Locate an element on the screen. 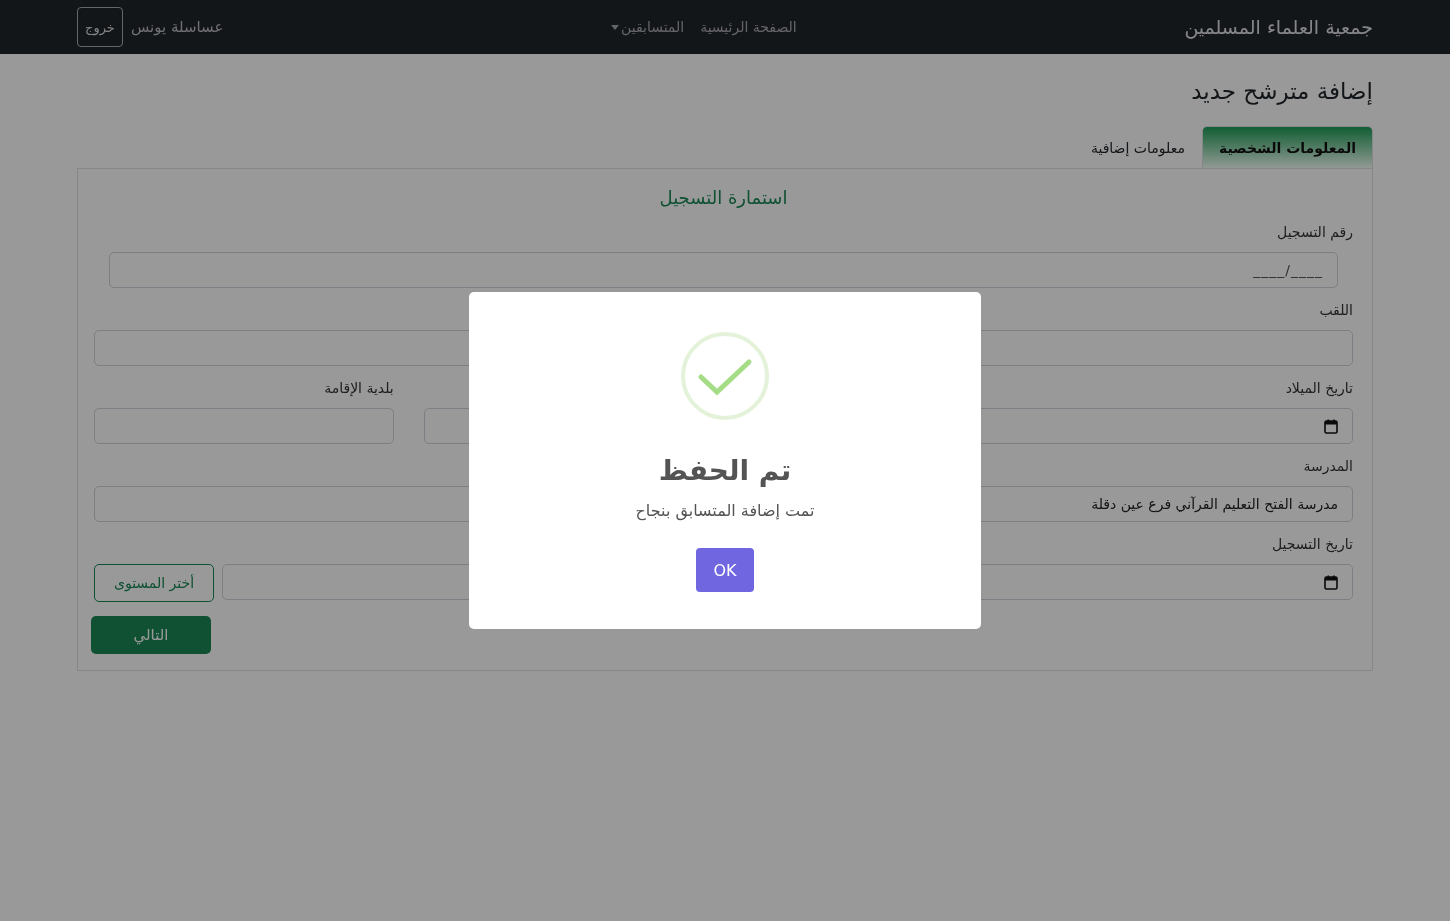 This screenshot has width=1450, height=921. logout-button: خروج is located at coordinates (100, 27).